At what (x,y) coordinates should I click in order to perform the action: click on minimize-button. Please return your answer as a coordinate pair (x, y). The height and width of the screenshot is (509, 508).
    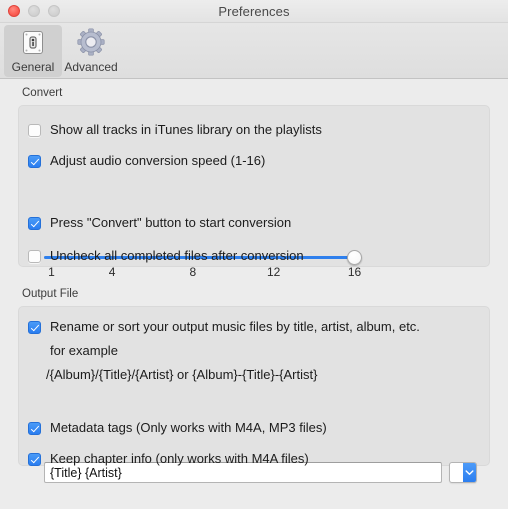
    Looking at the image, I should click on (34, 11).